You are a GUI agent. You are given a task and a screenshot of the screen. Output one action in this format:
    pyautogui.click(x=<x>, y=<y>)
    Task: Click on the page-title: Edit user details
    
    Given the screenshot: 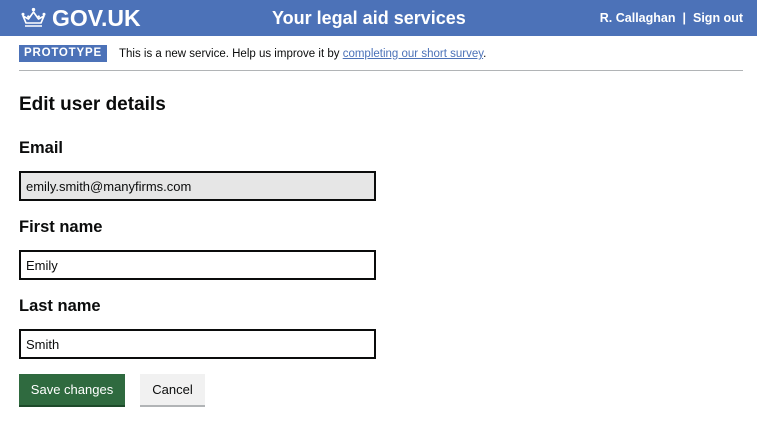 What is the action you would take?
    pyautogui.click(x=92, y=104)
    